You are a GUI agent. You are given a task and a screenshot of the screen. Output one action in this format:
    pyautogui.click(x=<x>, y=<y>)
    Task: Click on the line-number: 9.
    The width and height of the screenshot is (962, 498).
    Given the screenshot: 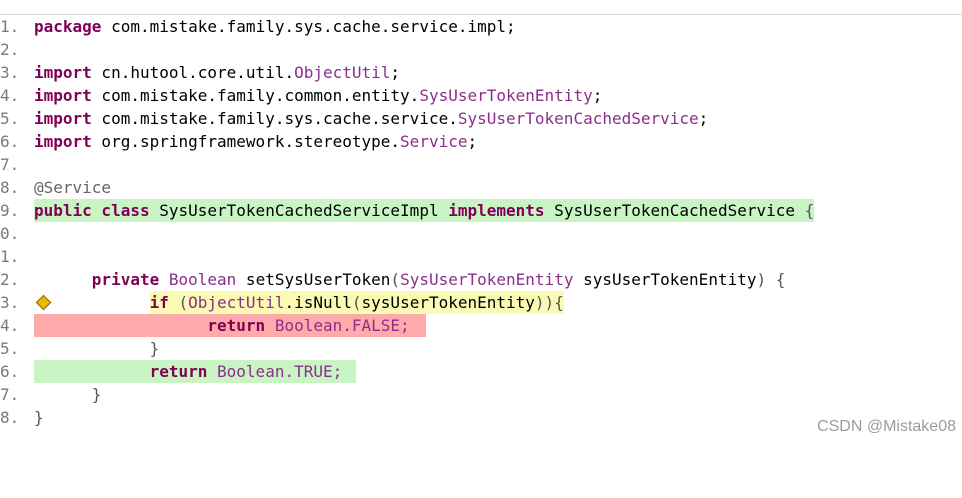 What is the action you would take?
    pyautogui.click(x=10, y=210)
    